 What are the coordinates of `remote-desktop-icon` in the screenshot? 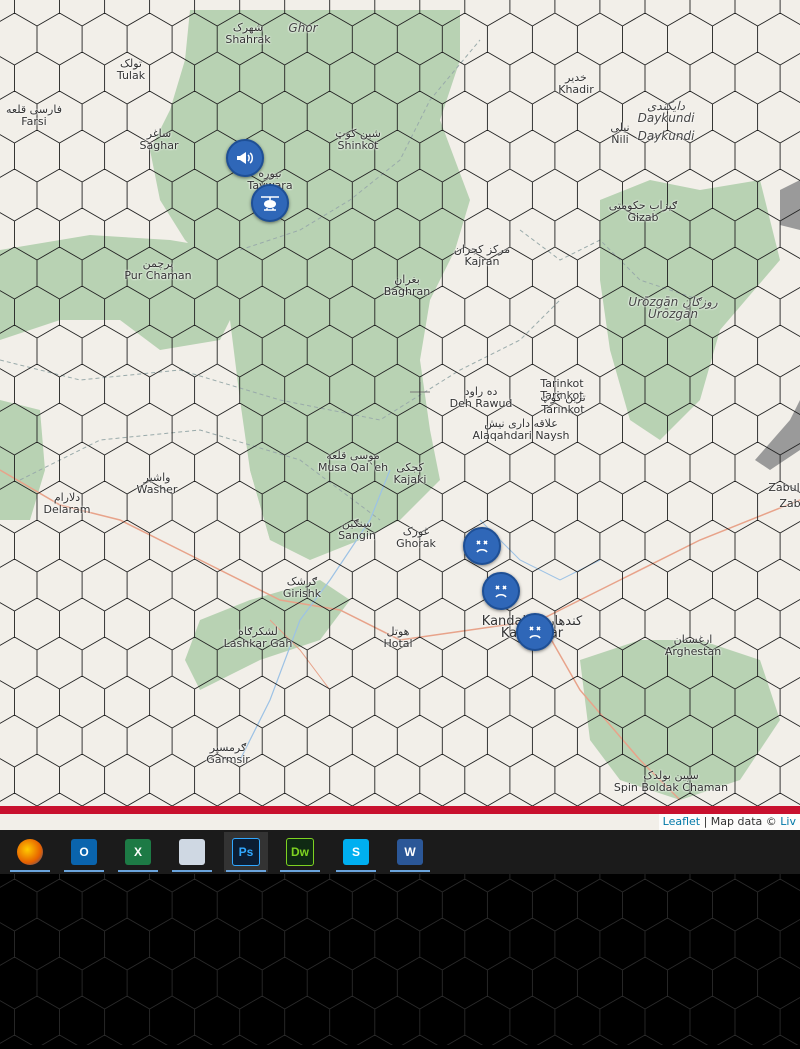 It's located at (192, 852).